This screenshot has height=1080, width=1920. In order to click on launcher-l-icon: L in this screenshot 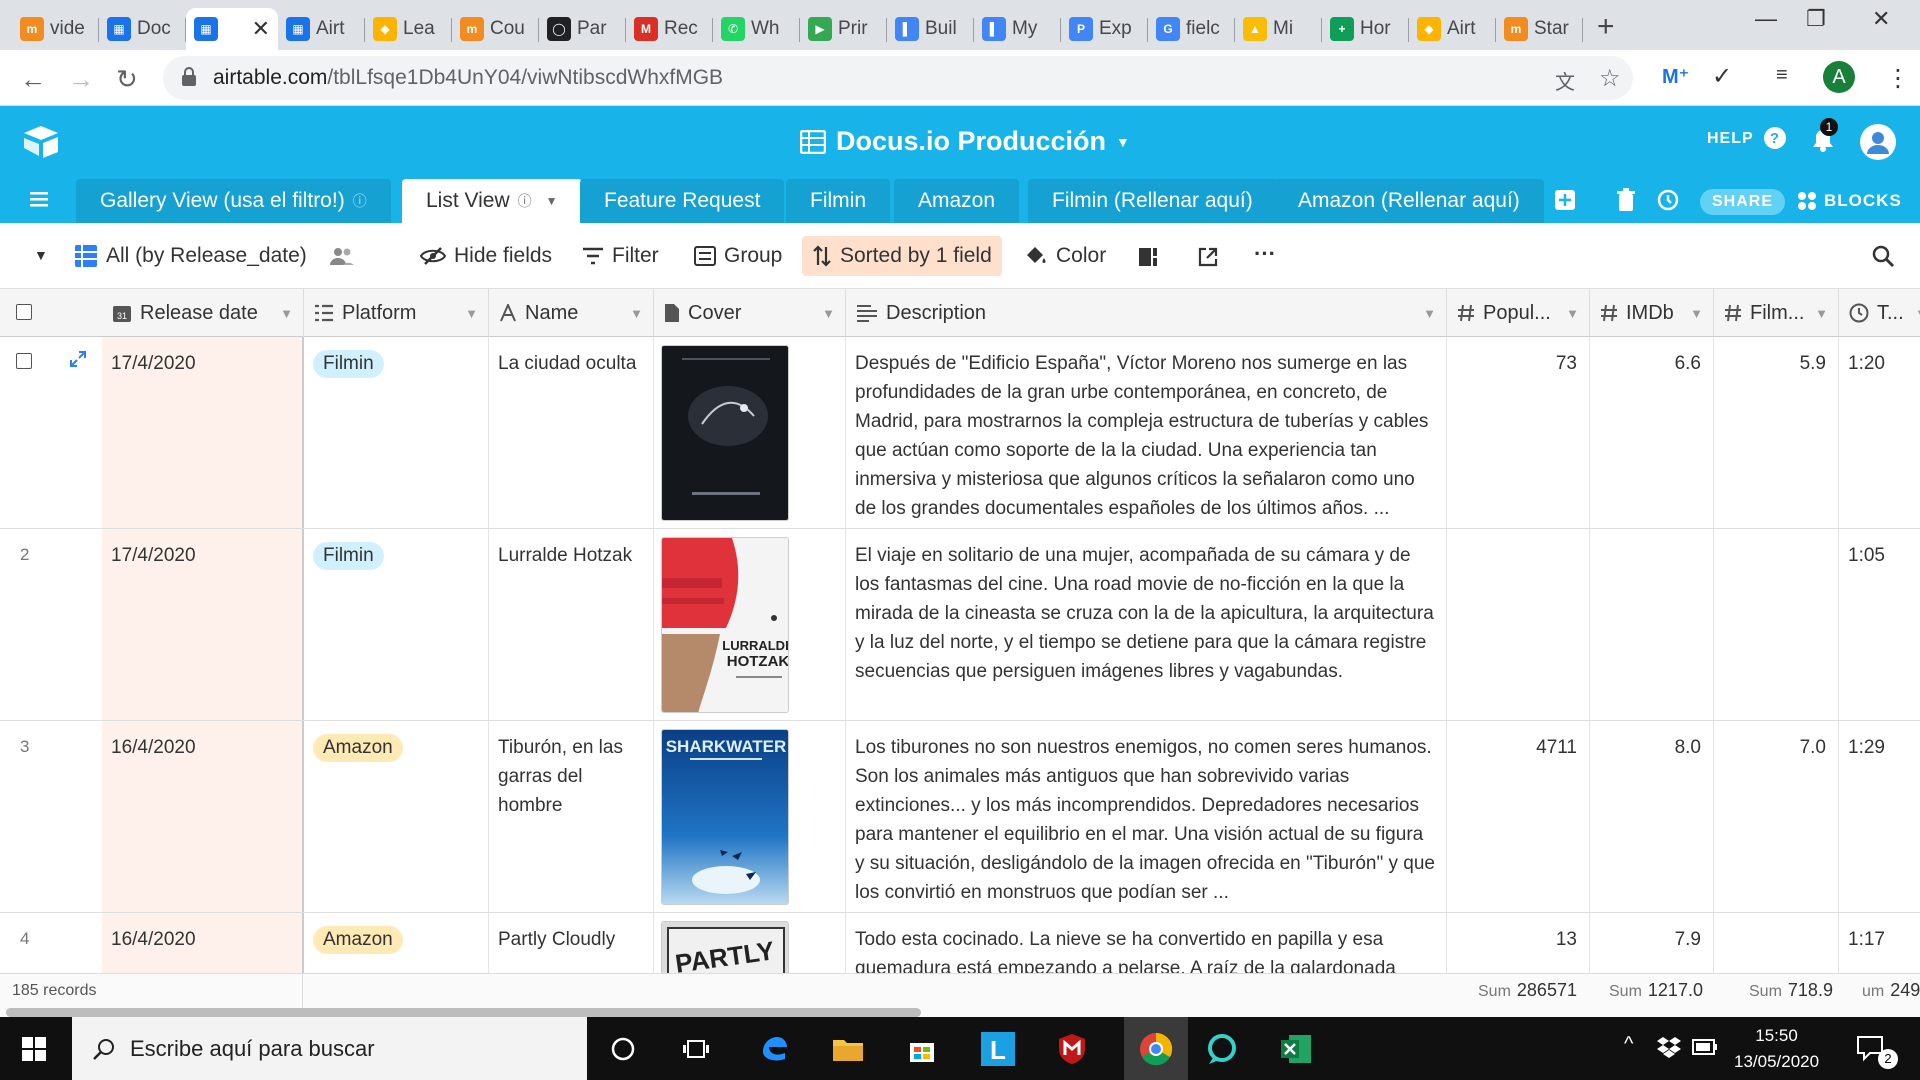, I will do `click(998, 1049)`.